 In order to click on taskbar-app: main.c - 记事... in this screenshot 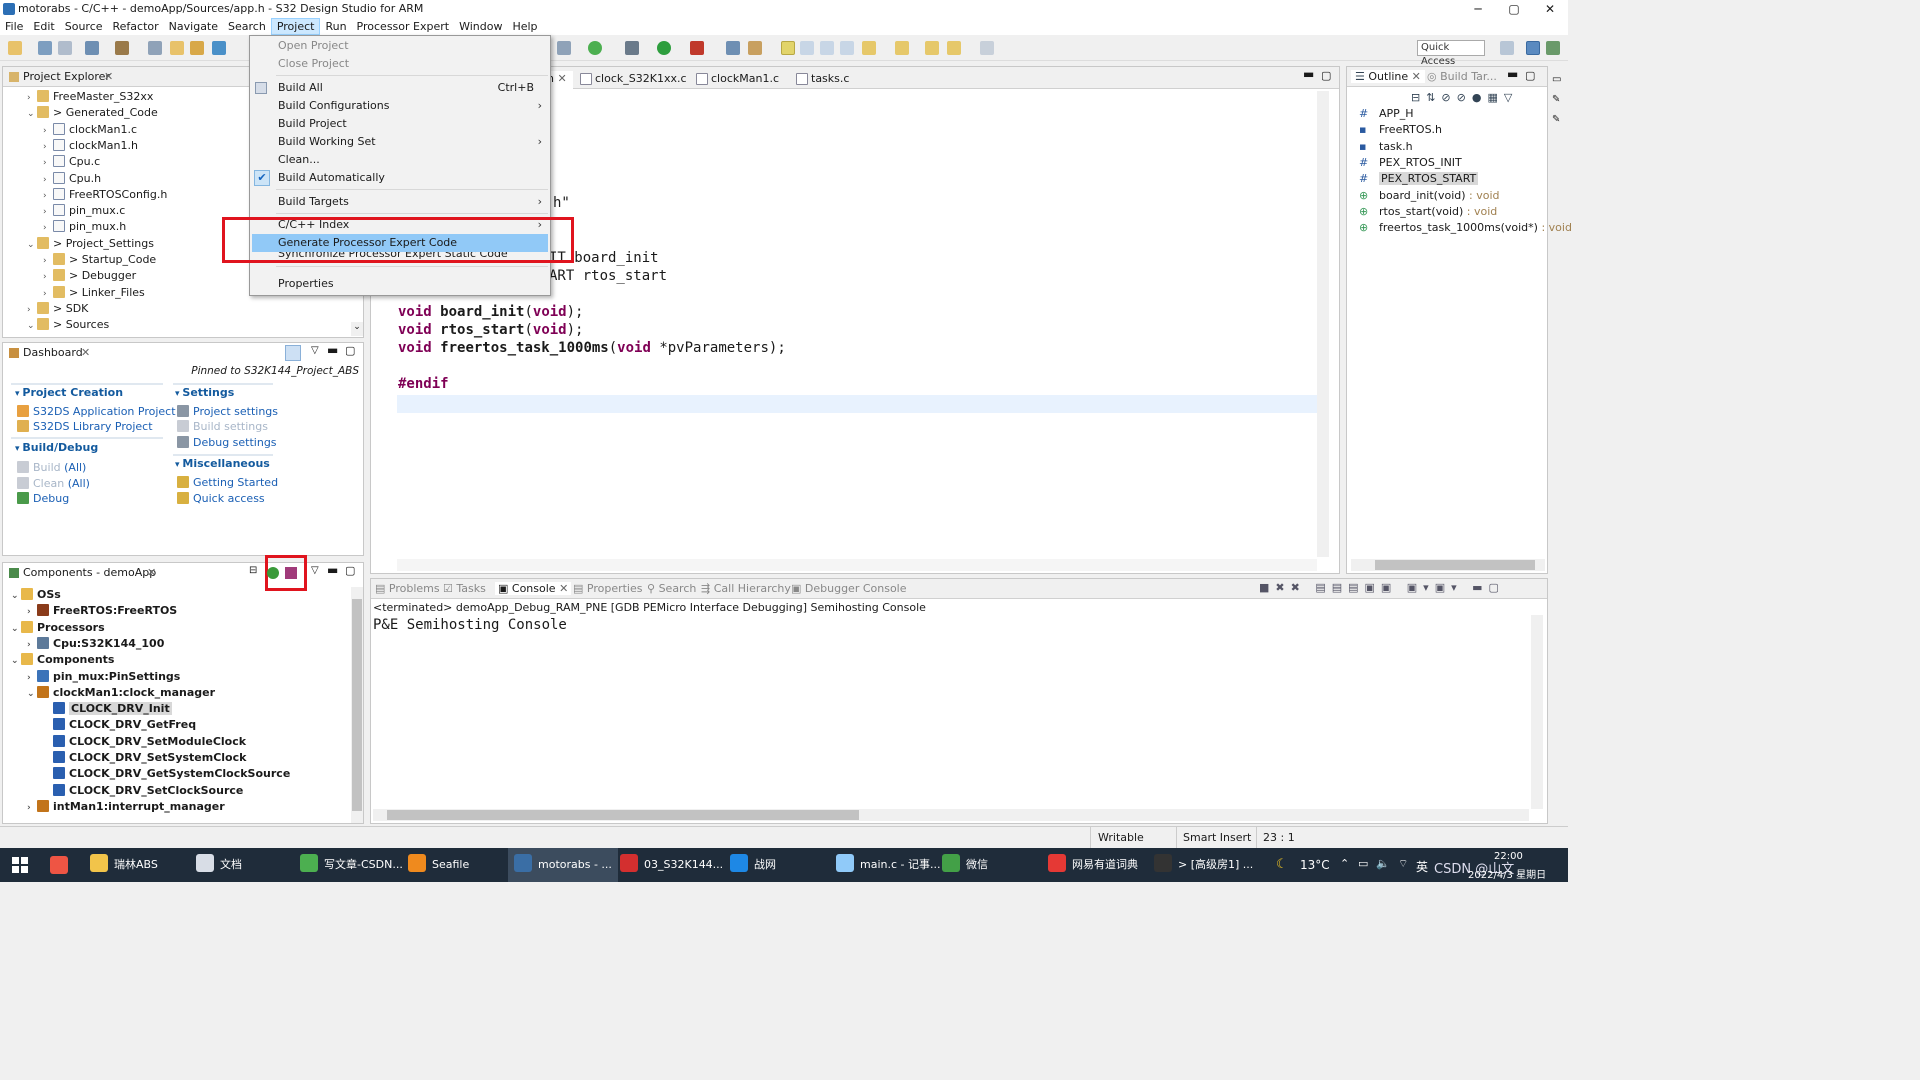, I will do `click(888, 865)`.